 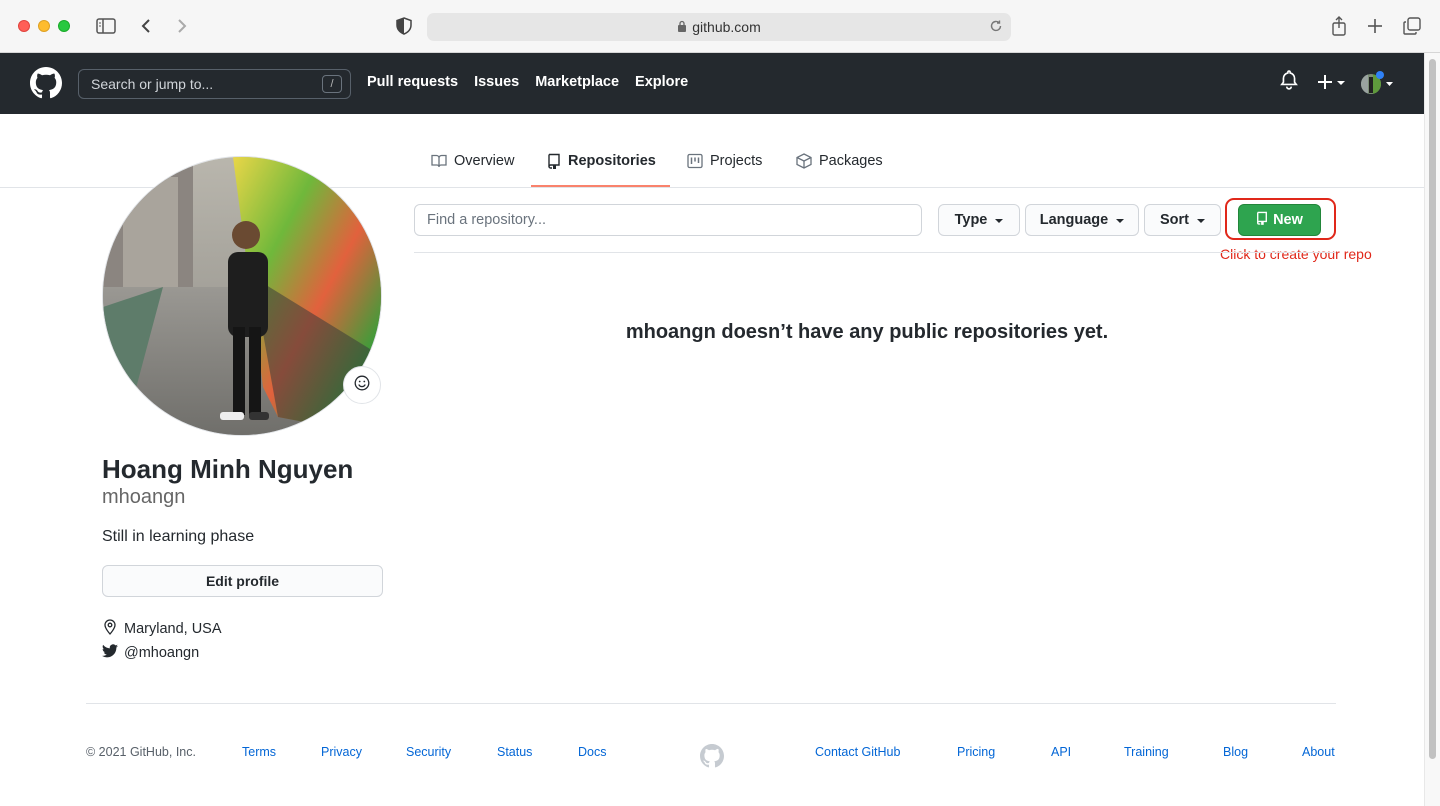 I want to click on close-window-button, so click(x=24, y=26).